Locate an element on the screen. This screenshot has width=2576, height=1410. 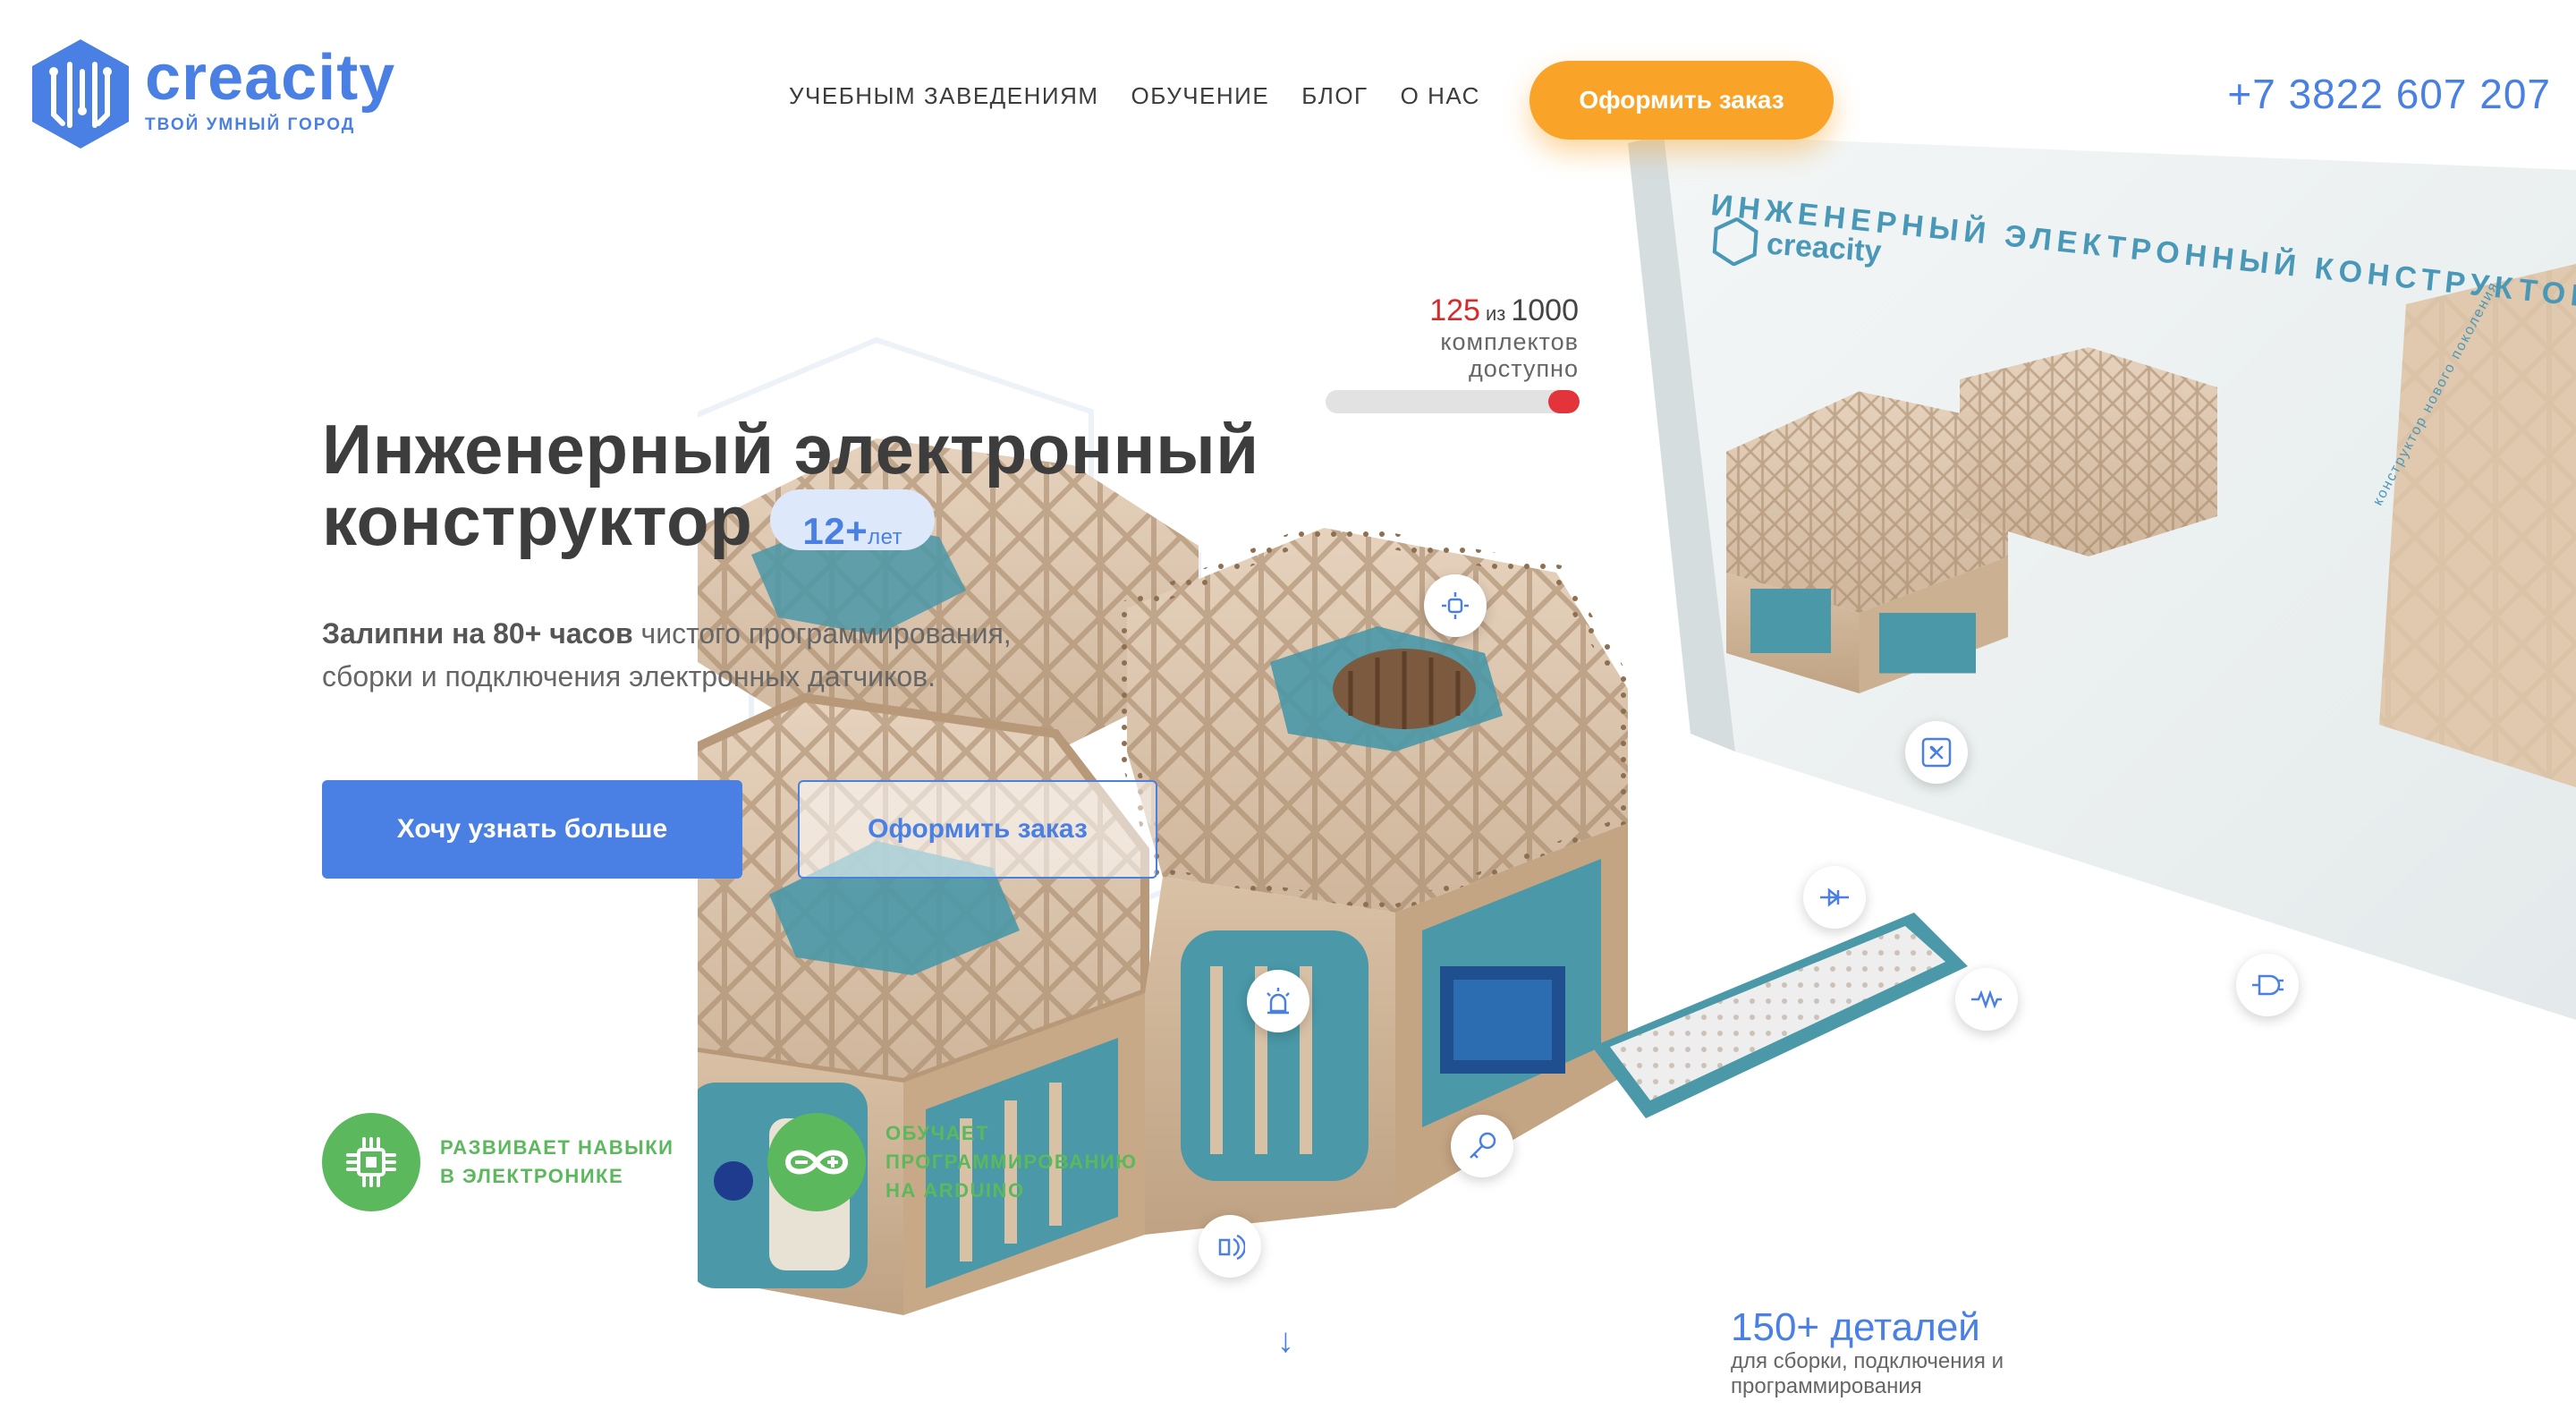
stock-current: 125 is located at coordinates (1454, 310).